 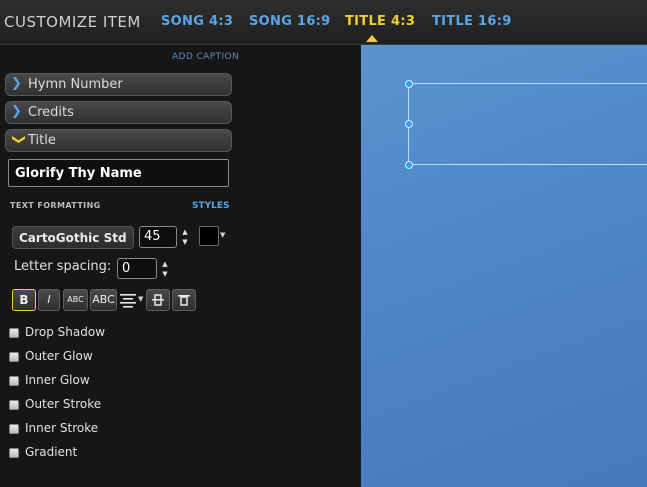 What do you see at coordinates (75, 300) in the screenshot?
I see `small-caps-button: ABC` at bounding box center [75, 300].